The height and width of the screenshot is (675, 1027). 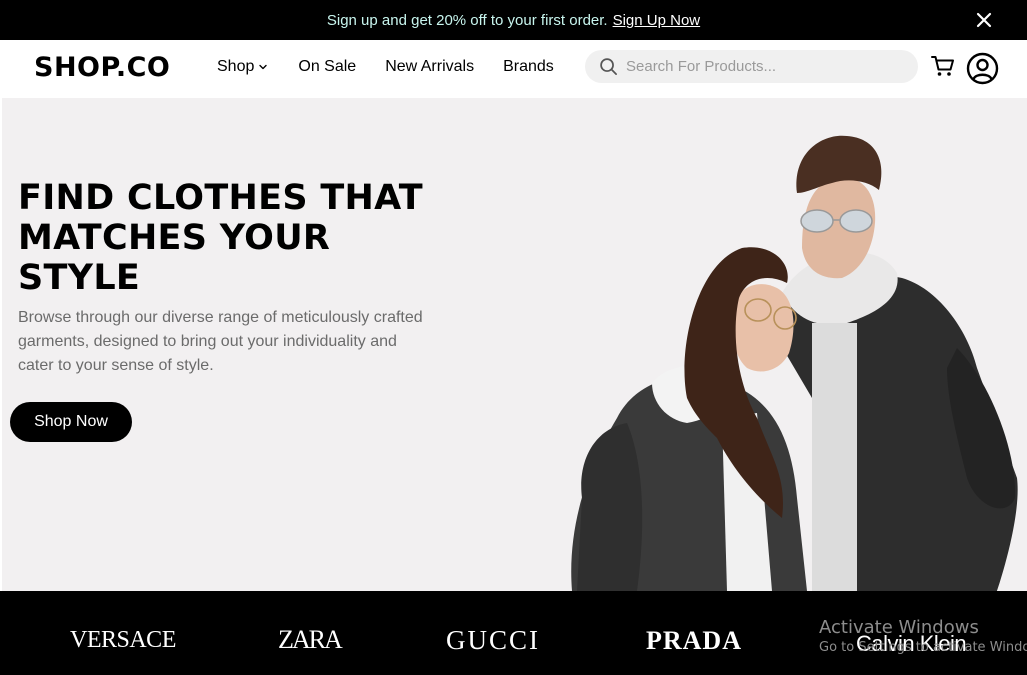 I want to click on hero-description-line: cater to your sense of style., so click(x=116, y=365).